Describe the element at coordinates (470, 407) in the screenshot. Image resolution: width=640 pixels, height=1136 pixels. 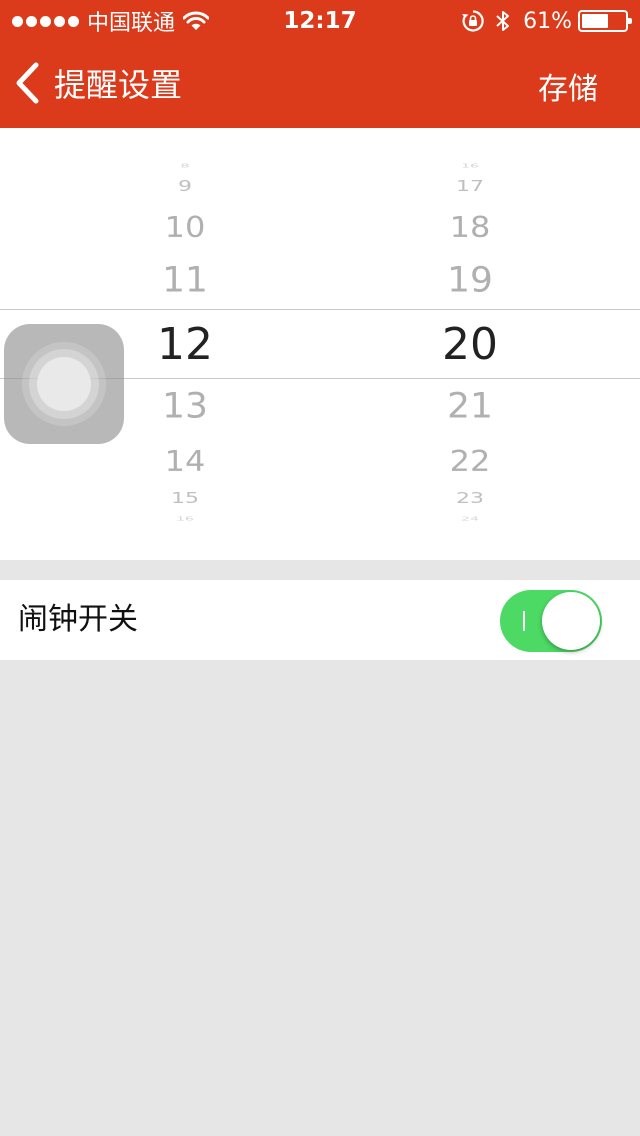
I see `minute-option-21: 21` at that location.